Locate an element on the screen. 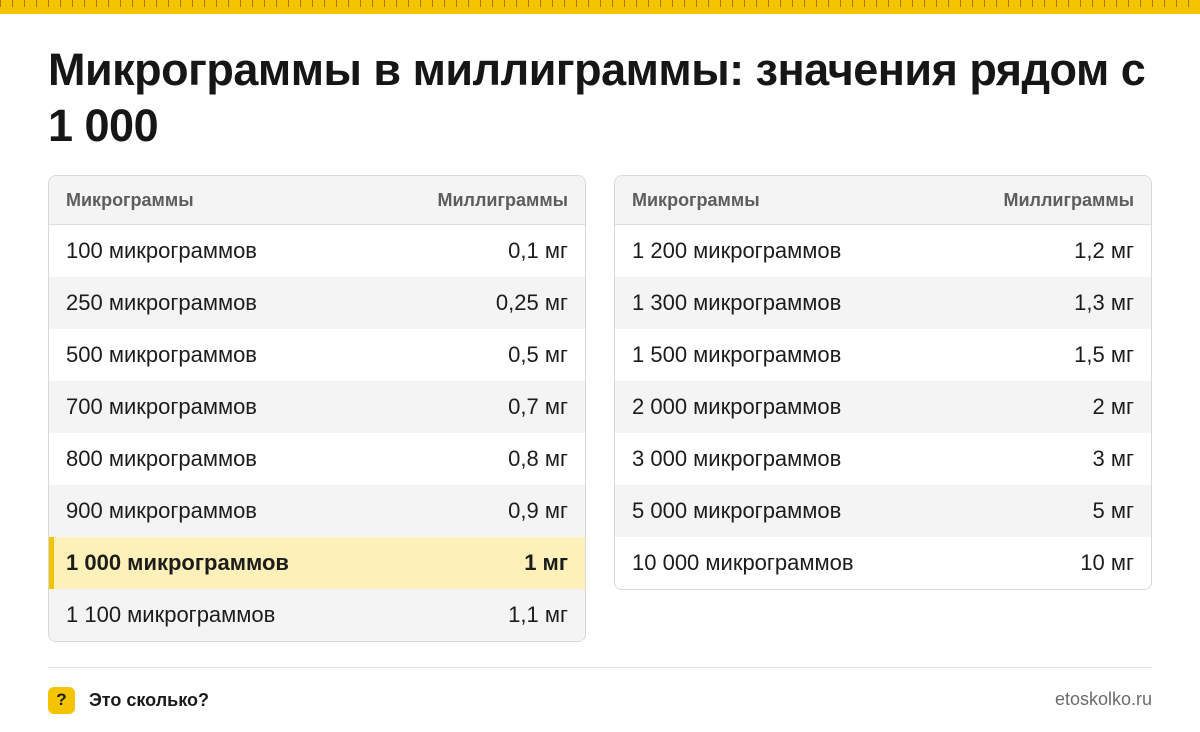 This screenshot has height=732, width=1200. cell-micrograms: 800 микрограммов is located at coordinates (161, 458).